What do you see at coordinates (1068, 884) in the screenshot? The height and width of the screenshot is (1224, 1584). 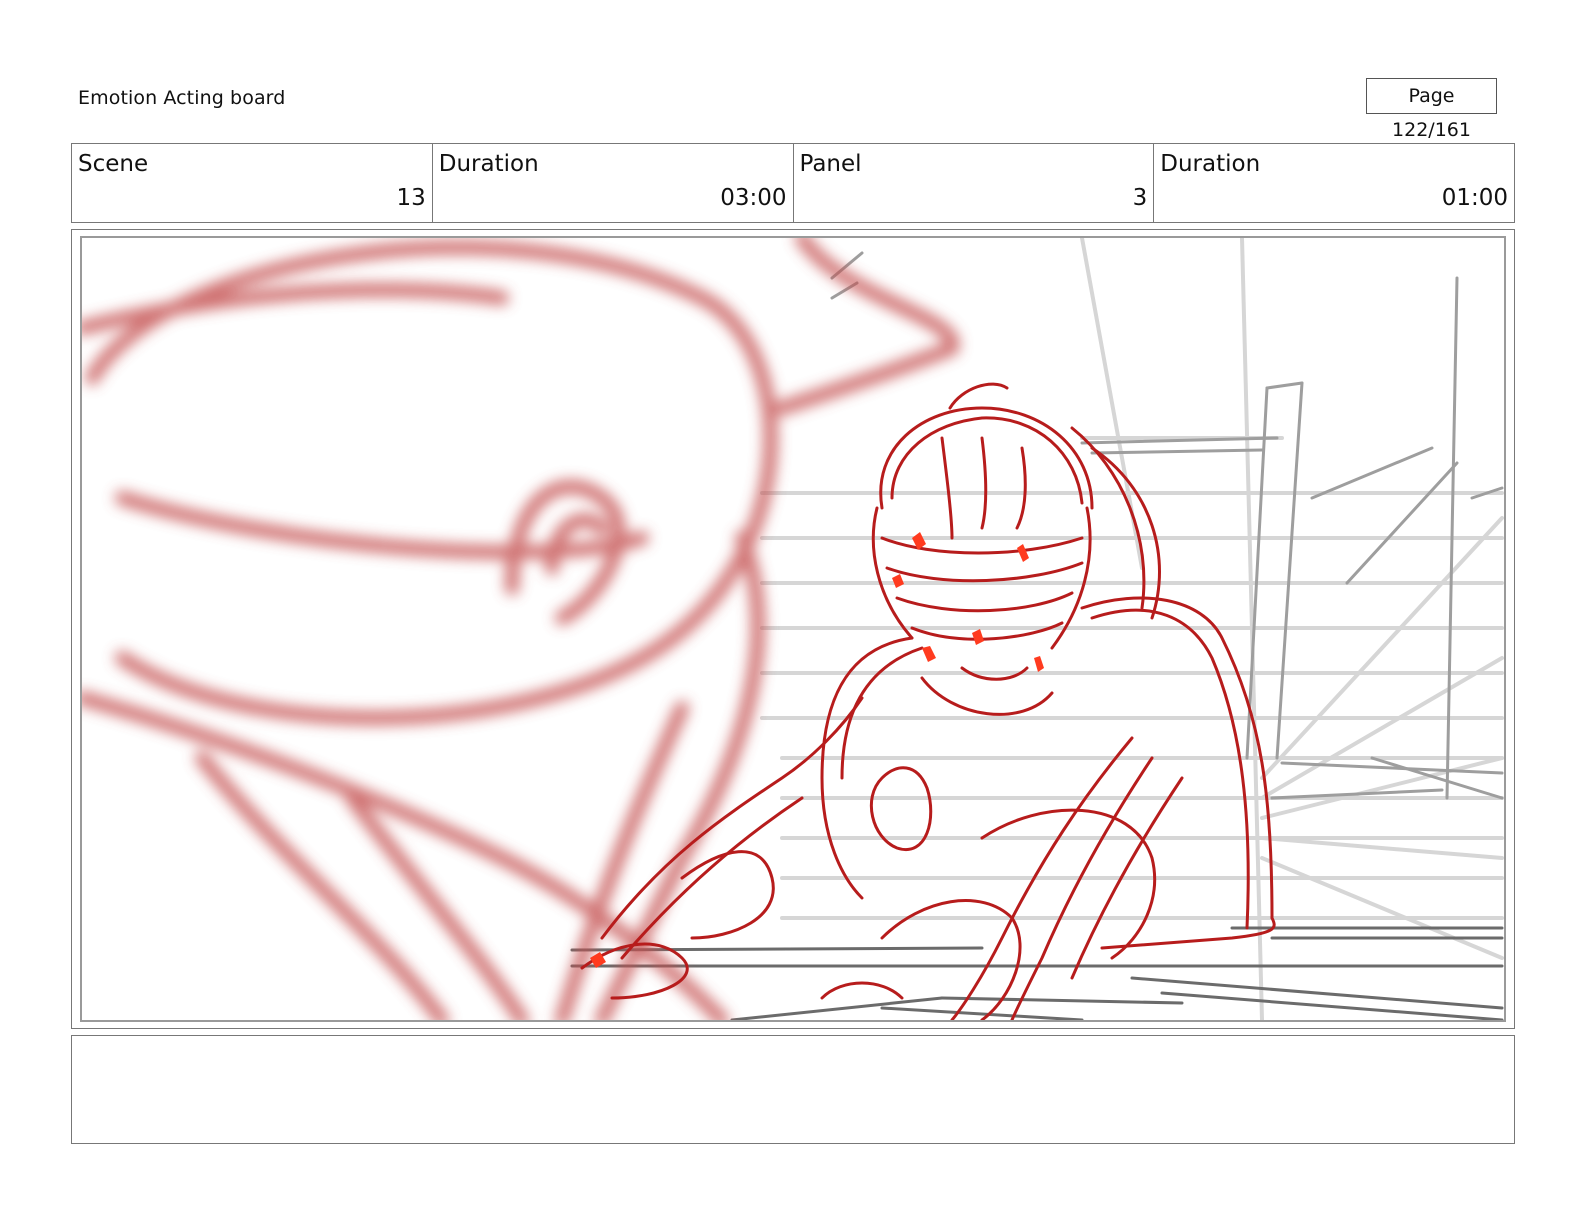 I see `leg-lower` at bounding box center [1068, 884].